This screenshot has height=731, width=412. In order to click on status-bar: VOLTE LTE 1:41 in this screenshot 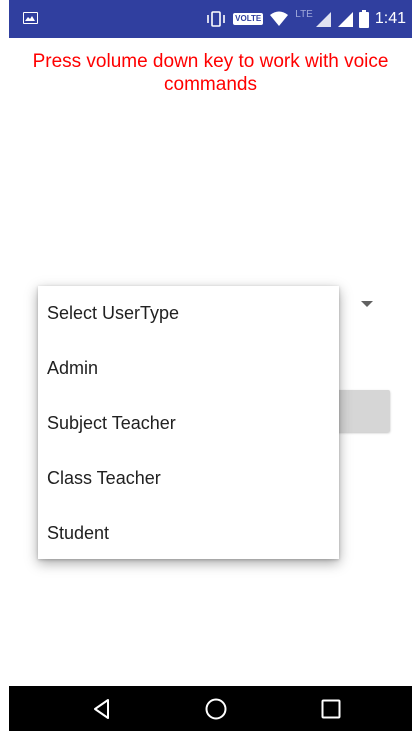, I will do `click(210, 19)`.